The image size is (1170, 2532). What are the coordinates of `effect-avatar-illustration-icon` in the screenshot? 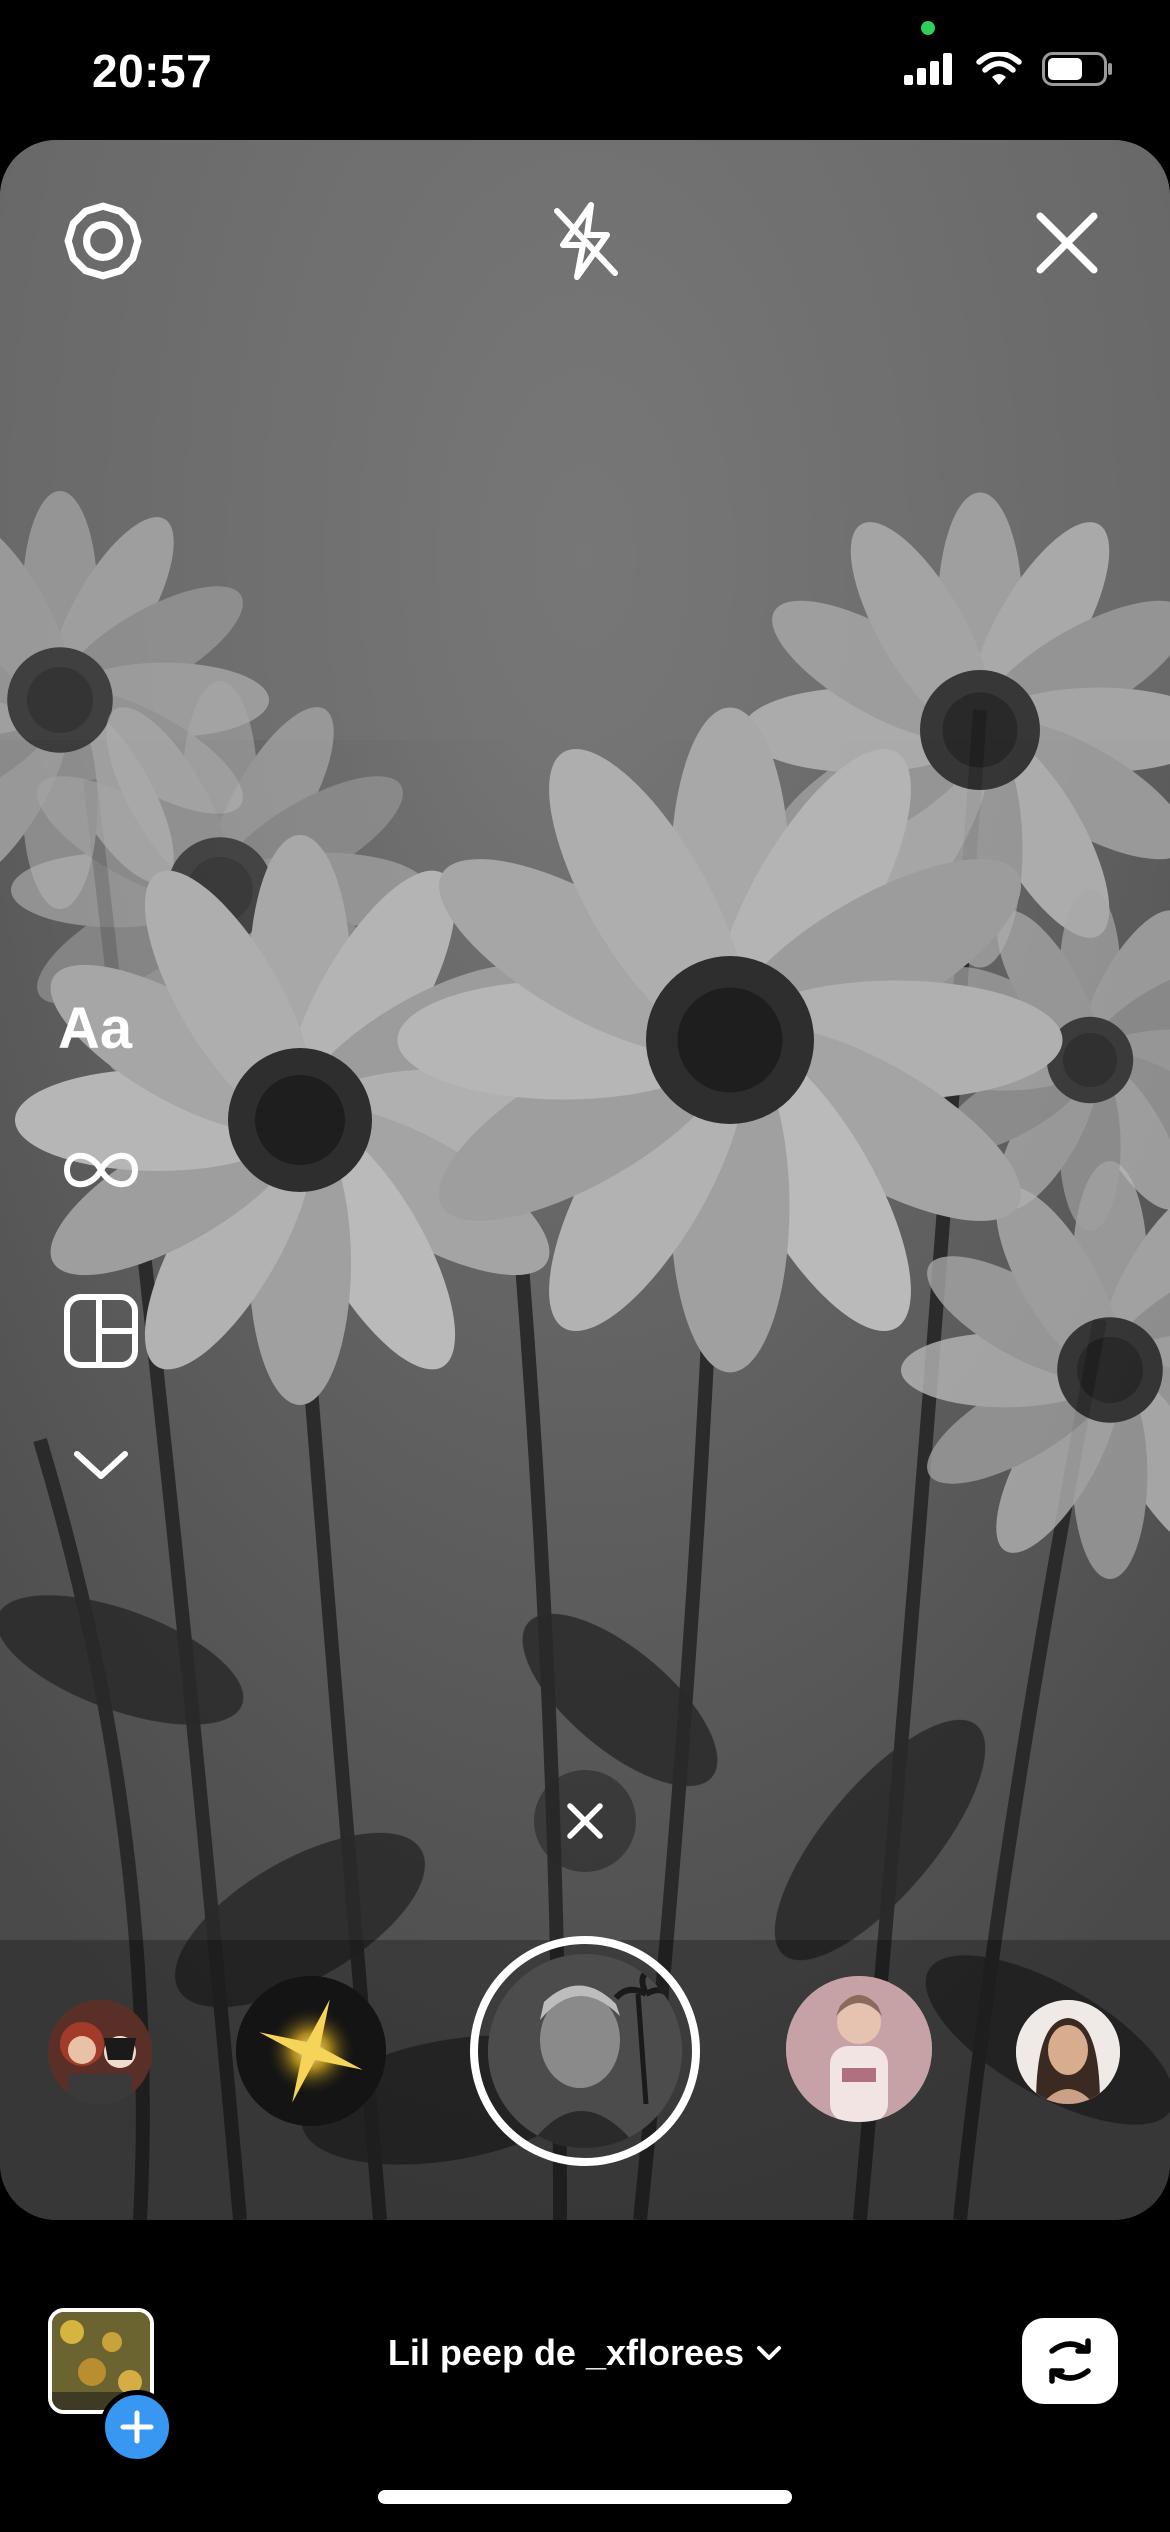 It's located at (100, 2052).